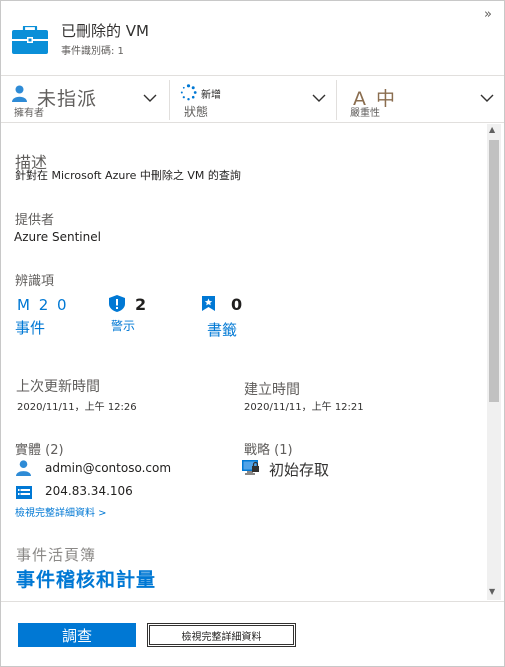  I want to click on entities-label: 實體 (2), so click(39, 450).